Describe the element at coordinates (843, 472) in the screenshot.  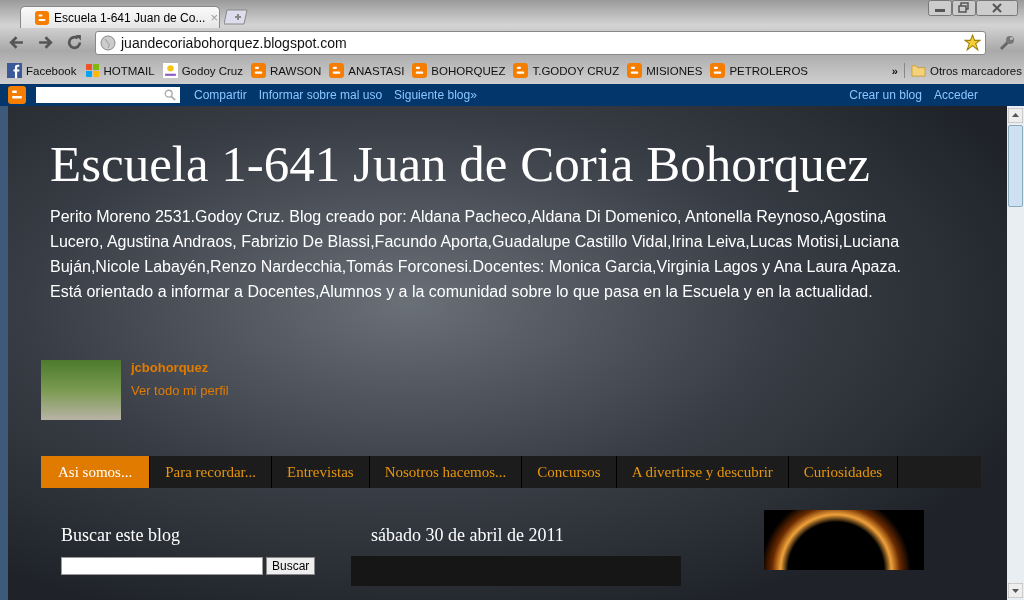
I see `page-tab: Curiosidades` at that location.